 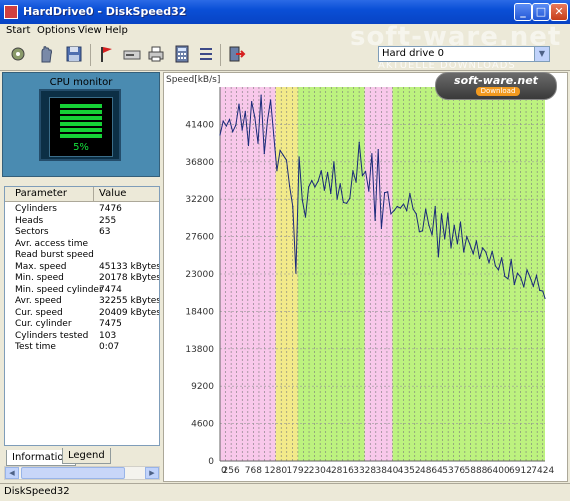 I want to click on scroll-thumb, so click(x=73, y=473).